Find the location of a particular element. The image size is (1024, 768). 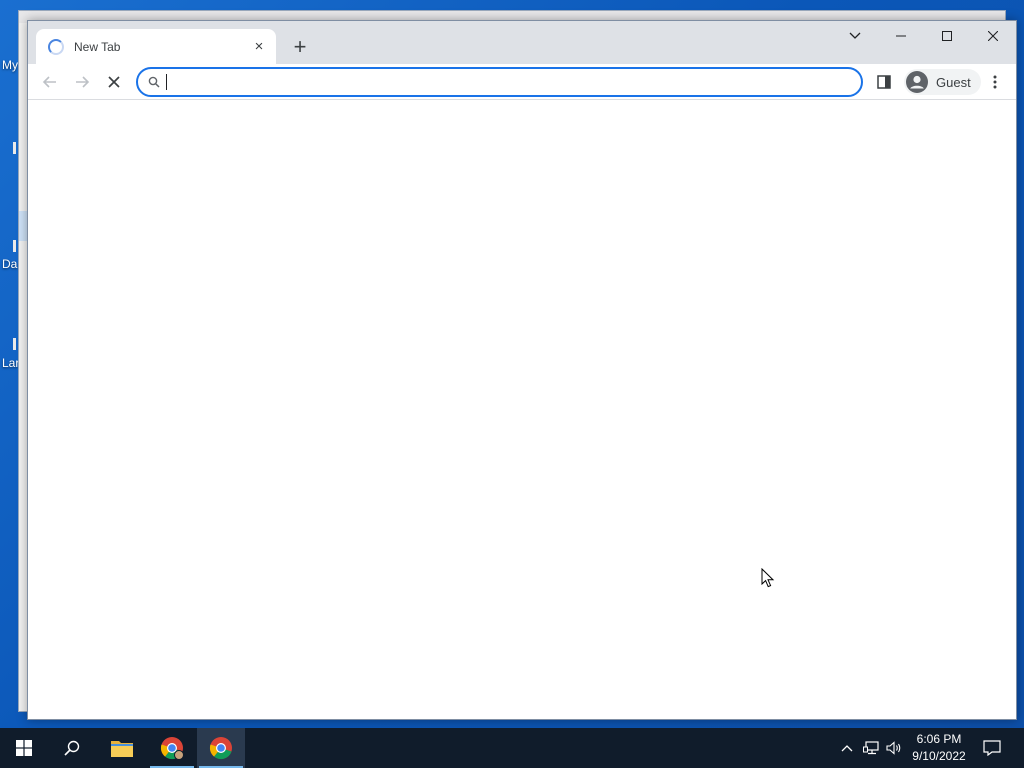

clock-date: 9/10/2022 is located at coordinates (939, 756).